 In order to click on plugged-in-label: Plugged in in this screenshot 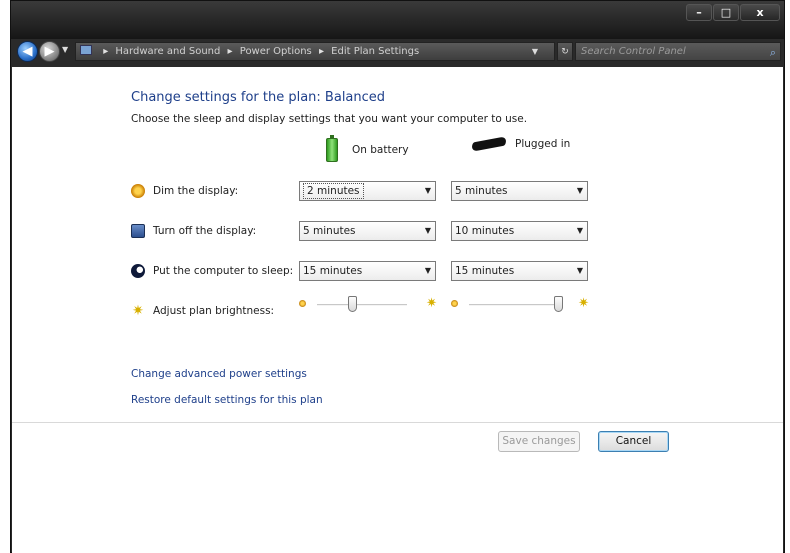, I will do `click(543, 144)`.